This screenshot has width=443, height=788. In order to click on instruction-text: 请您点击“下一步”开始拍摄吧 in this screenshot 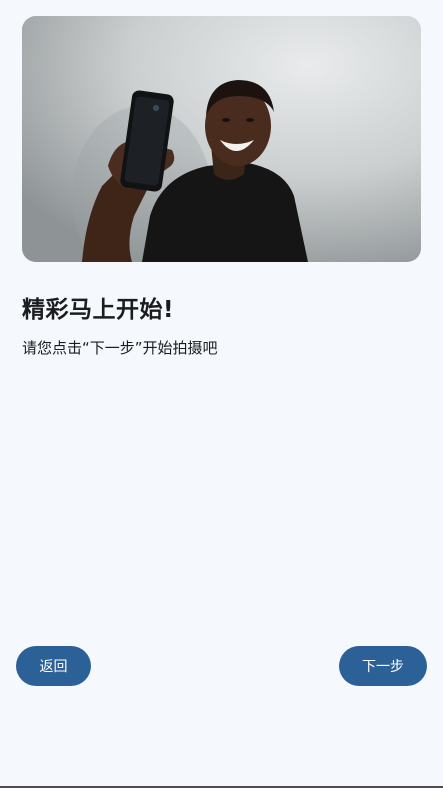, I will do `click(120, 348)`.